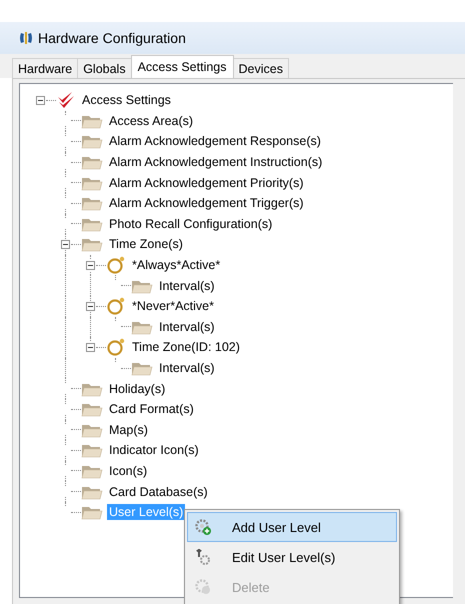 Image resolution: width=465 pixels, height=604 pixels. I want to click on tree-item: Access Settings, so click(126, 100).